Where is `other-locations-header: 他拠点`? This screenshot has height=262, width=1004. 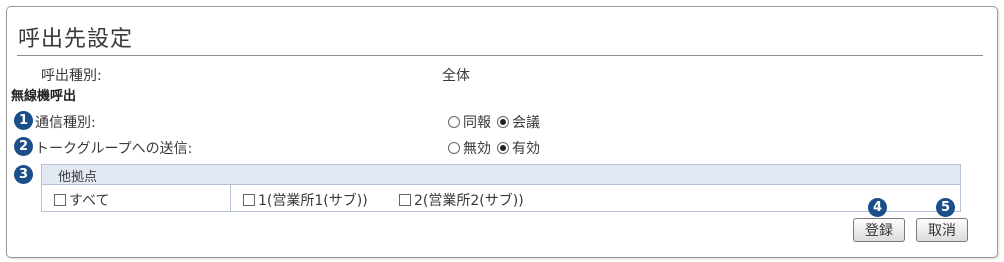 other-locations-header: 他拠点 is located at coordinates (501, 175).